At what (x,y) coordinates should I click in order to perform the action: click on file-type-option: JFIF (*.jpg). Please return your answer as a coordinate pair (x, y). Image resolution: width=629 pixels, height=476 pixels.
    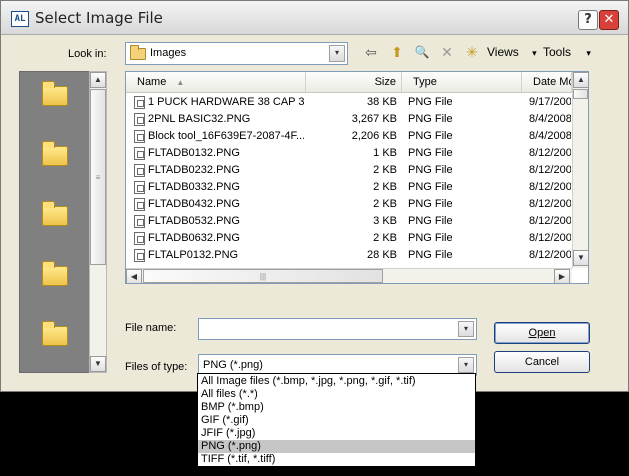
    Looking at the image, I should click on (336, 433).